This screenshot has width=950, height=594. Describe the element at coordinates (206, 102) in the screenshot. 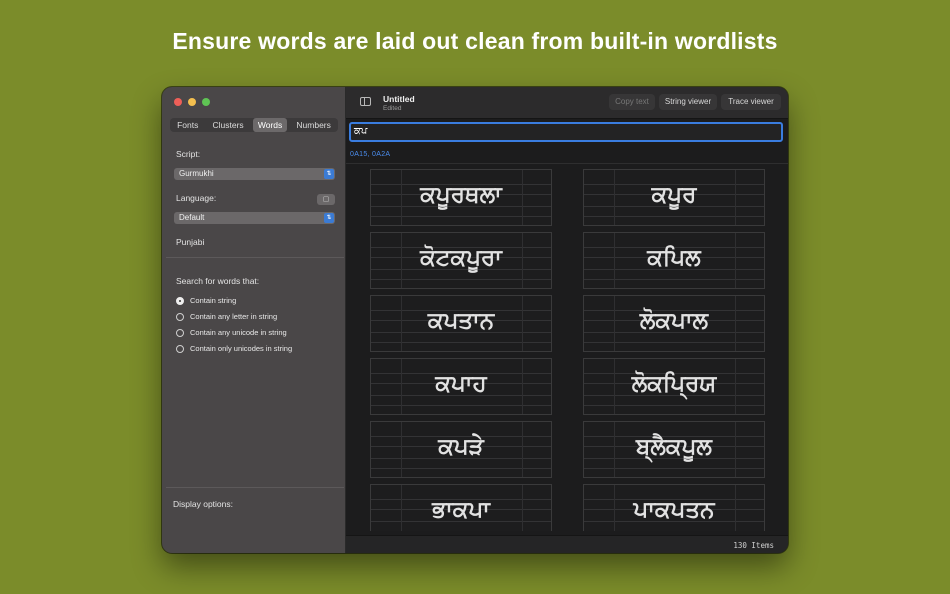

I see `zoom-window-button` at that location.